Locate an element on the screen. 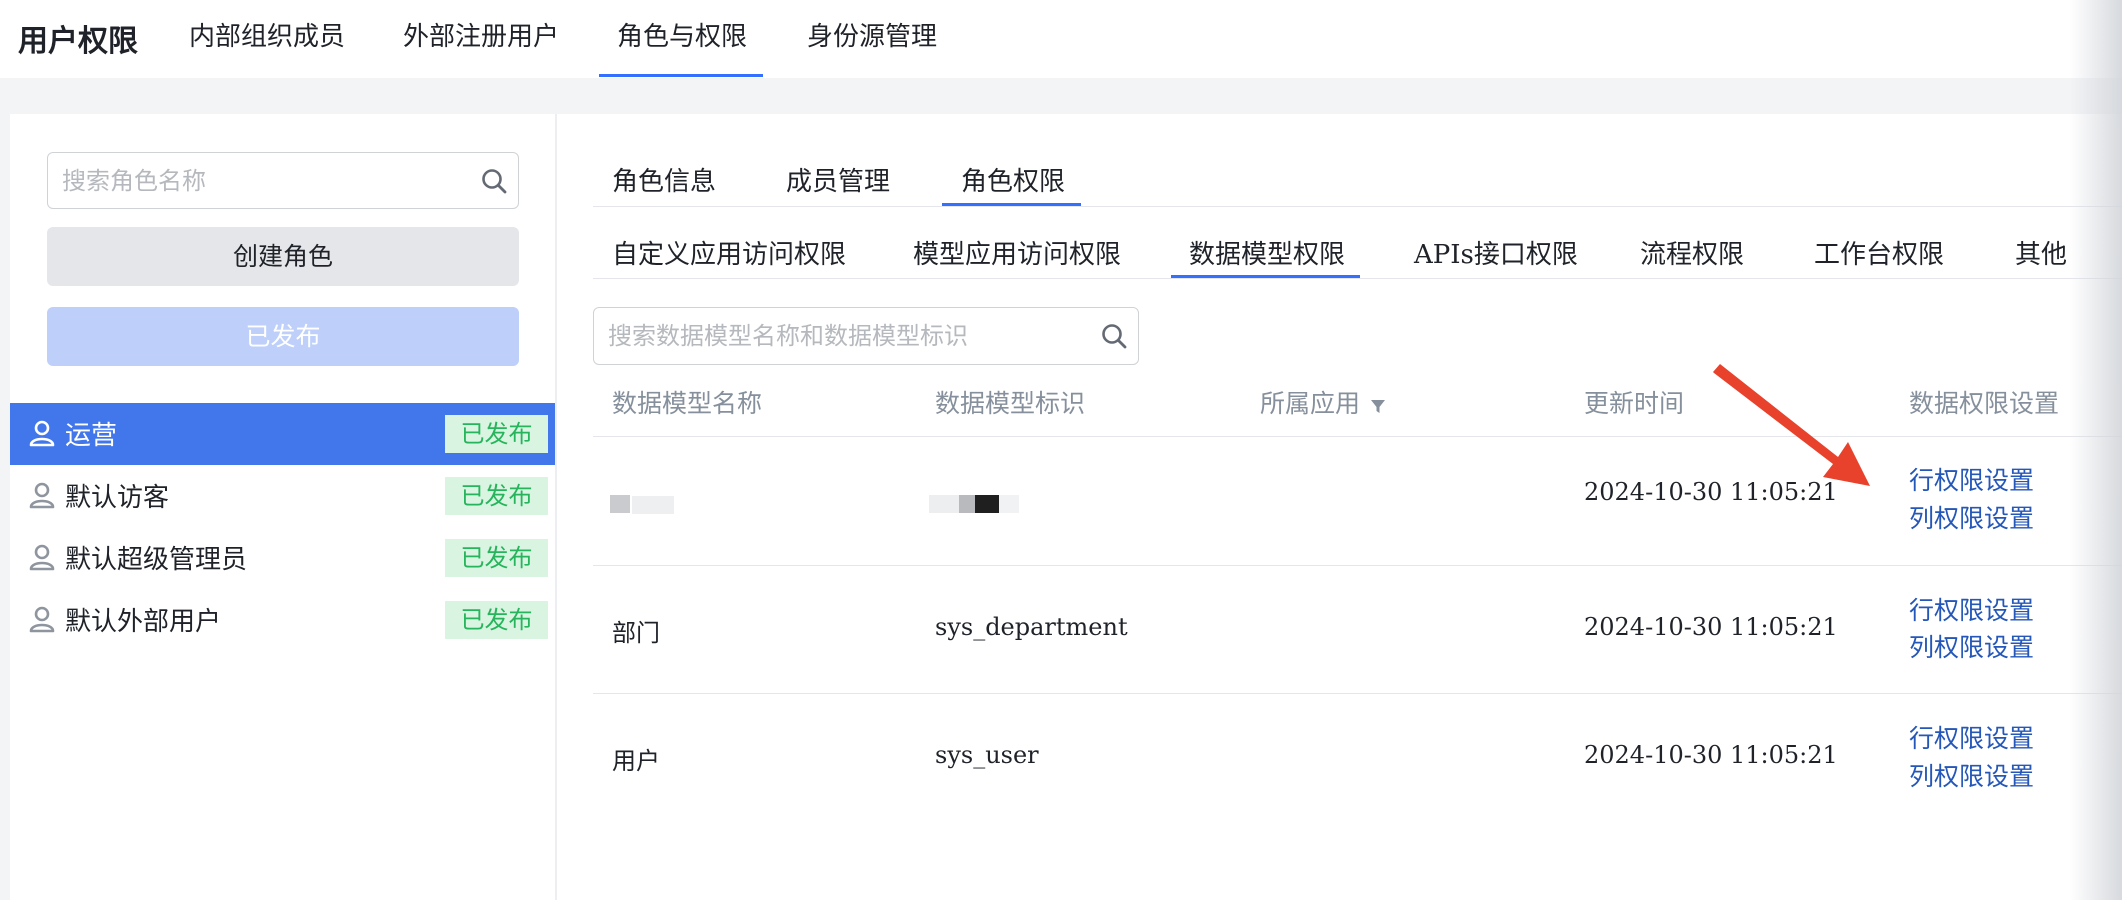  tab-model-app-access: 模型应用访问权限 is located at coordinates (1017, 252).